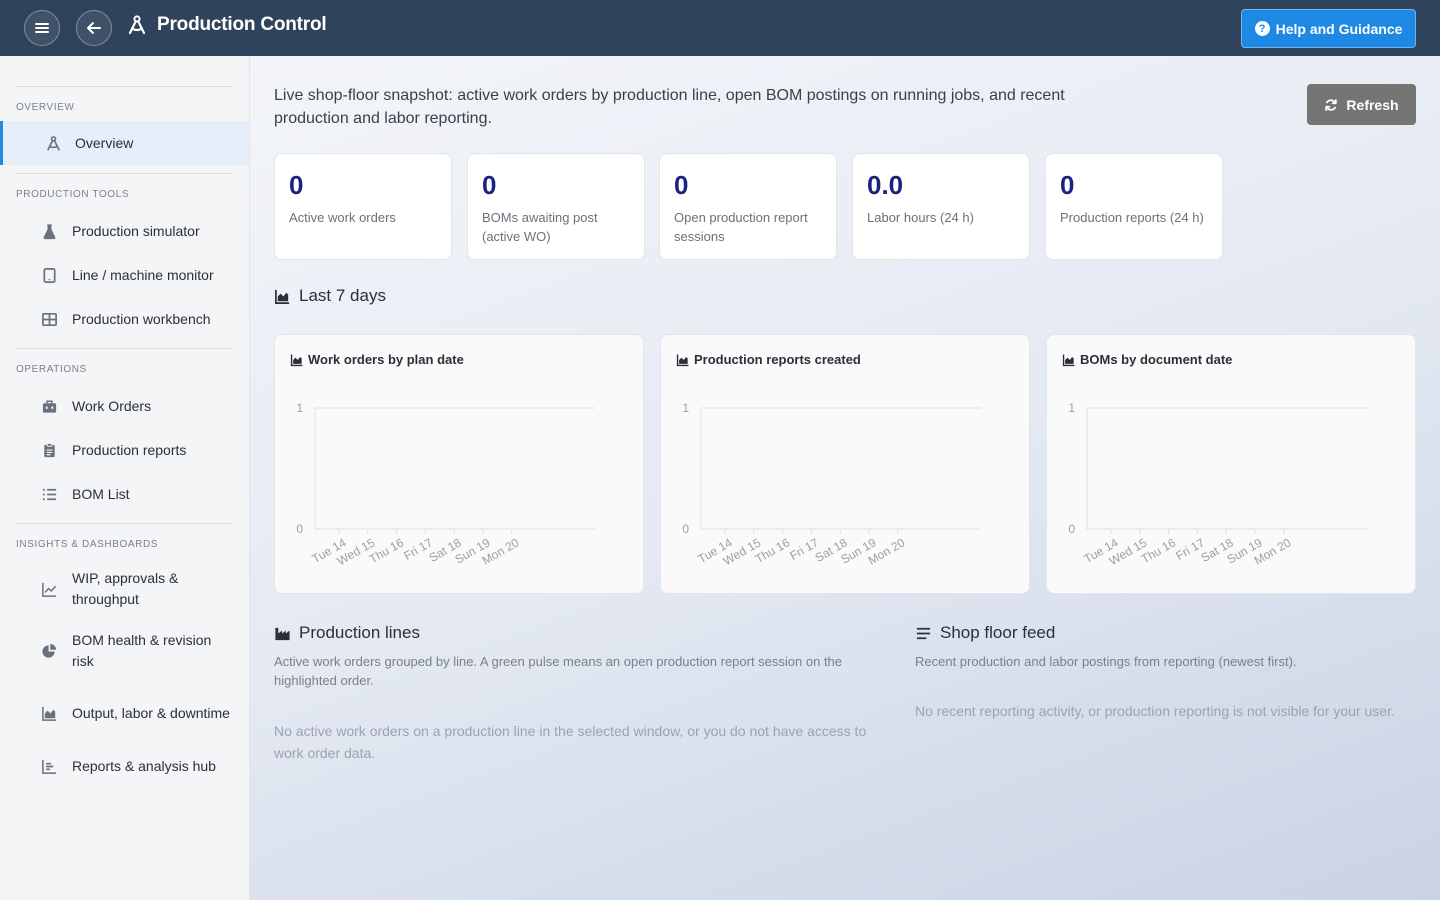  What do you see at coordinates (49, 450) in the screenshot?
I see `clipboard-icon` at bounding box center [49, 450].